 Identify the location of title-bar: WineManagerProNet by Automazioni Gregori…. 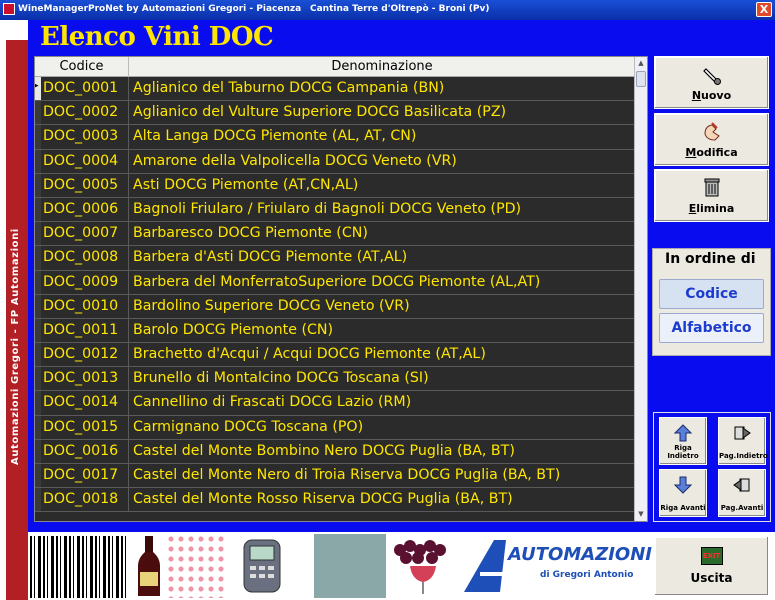
(387, 10).